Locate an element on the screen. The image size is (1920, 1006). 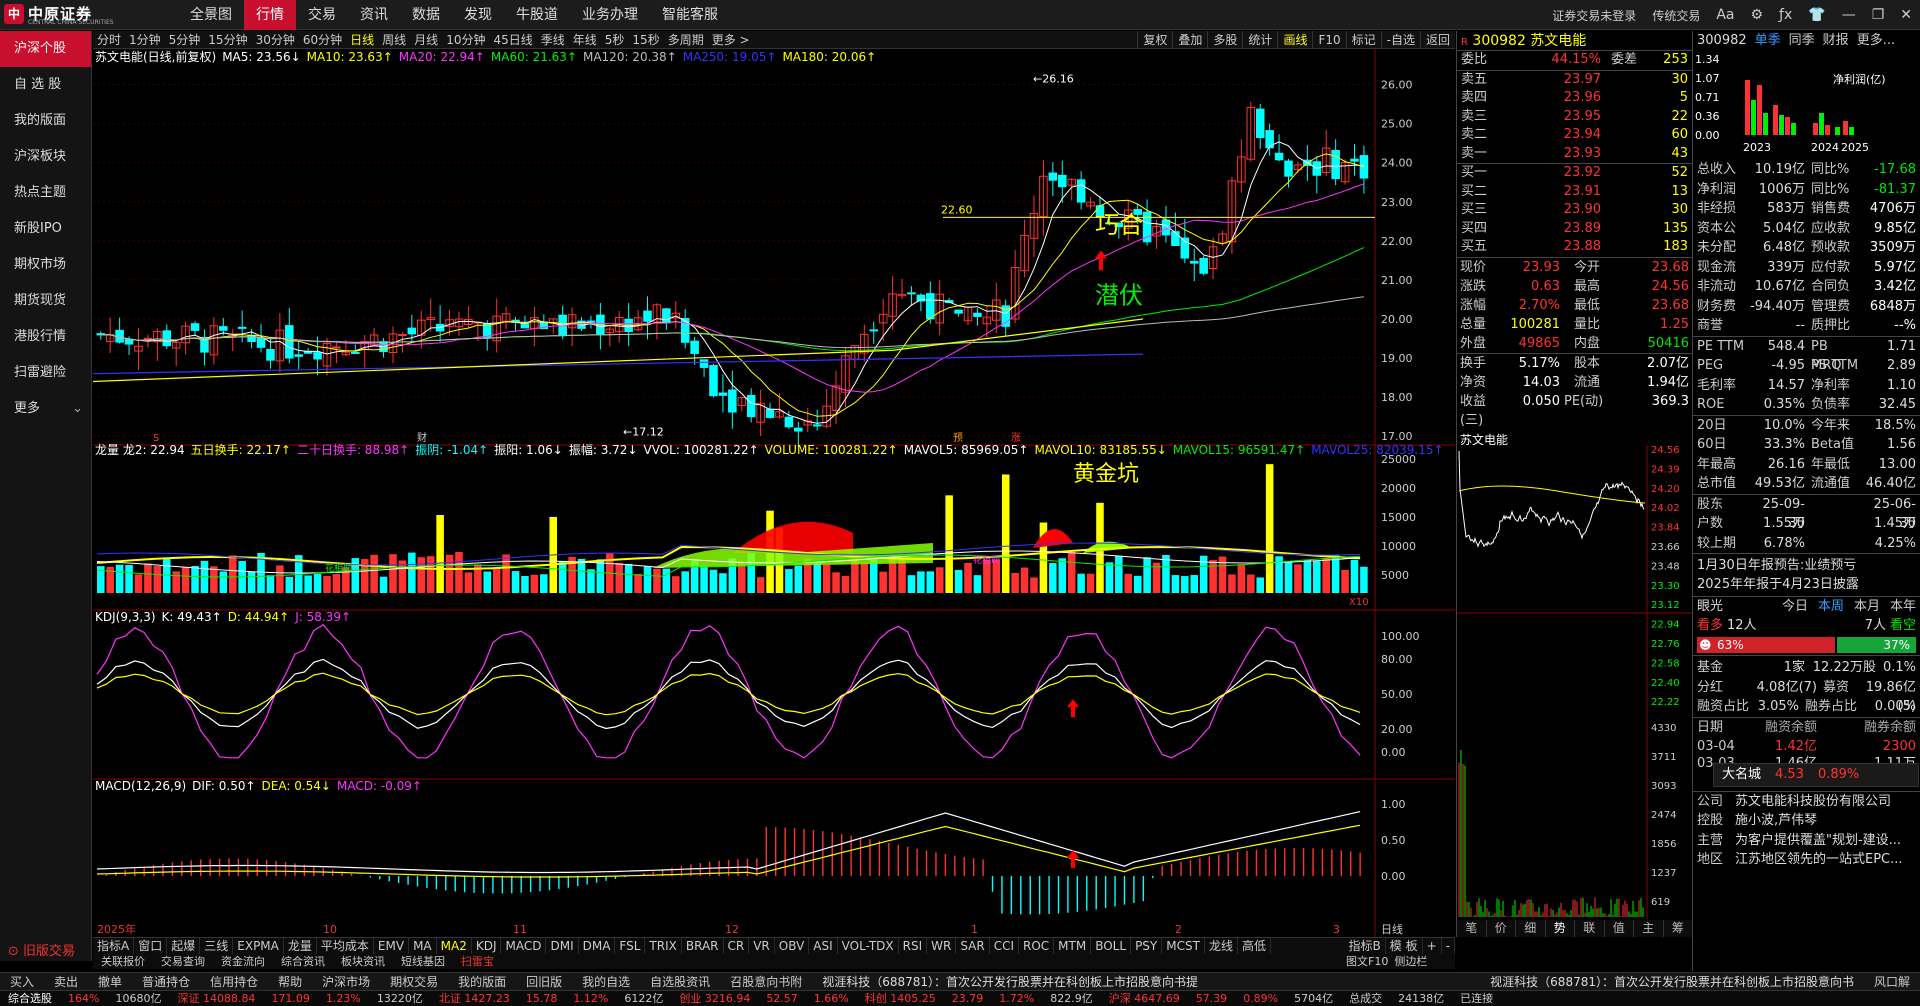
sell-price: 23.96 is located at coordinates (1551, 98).